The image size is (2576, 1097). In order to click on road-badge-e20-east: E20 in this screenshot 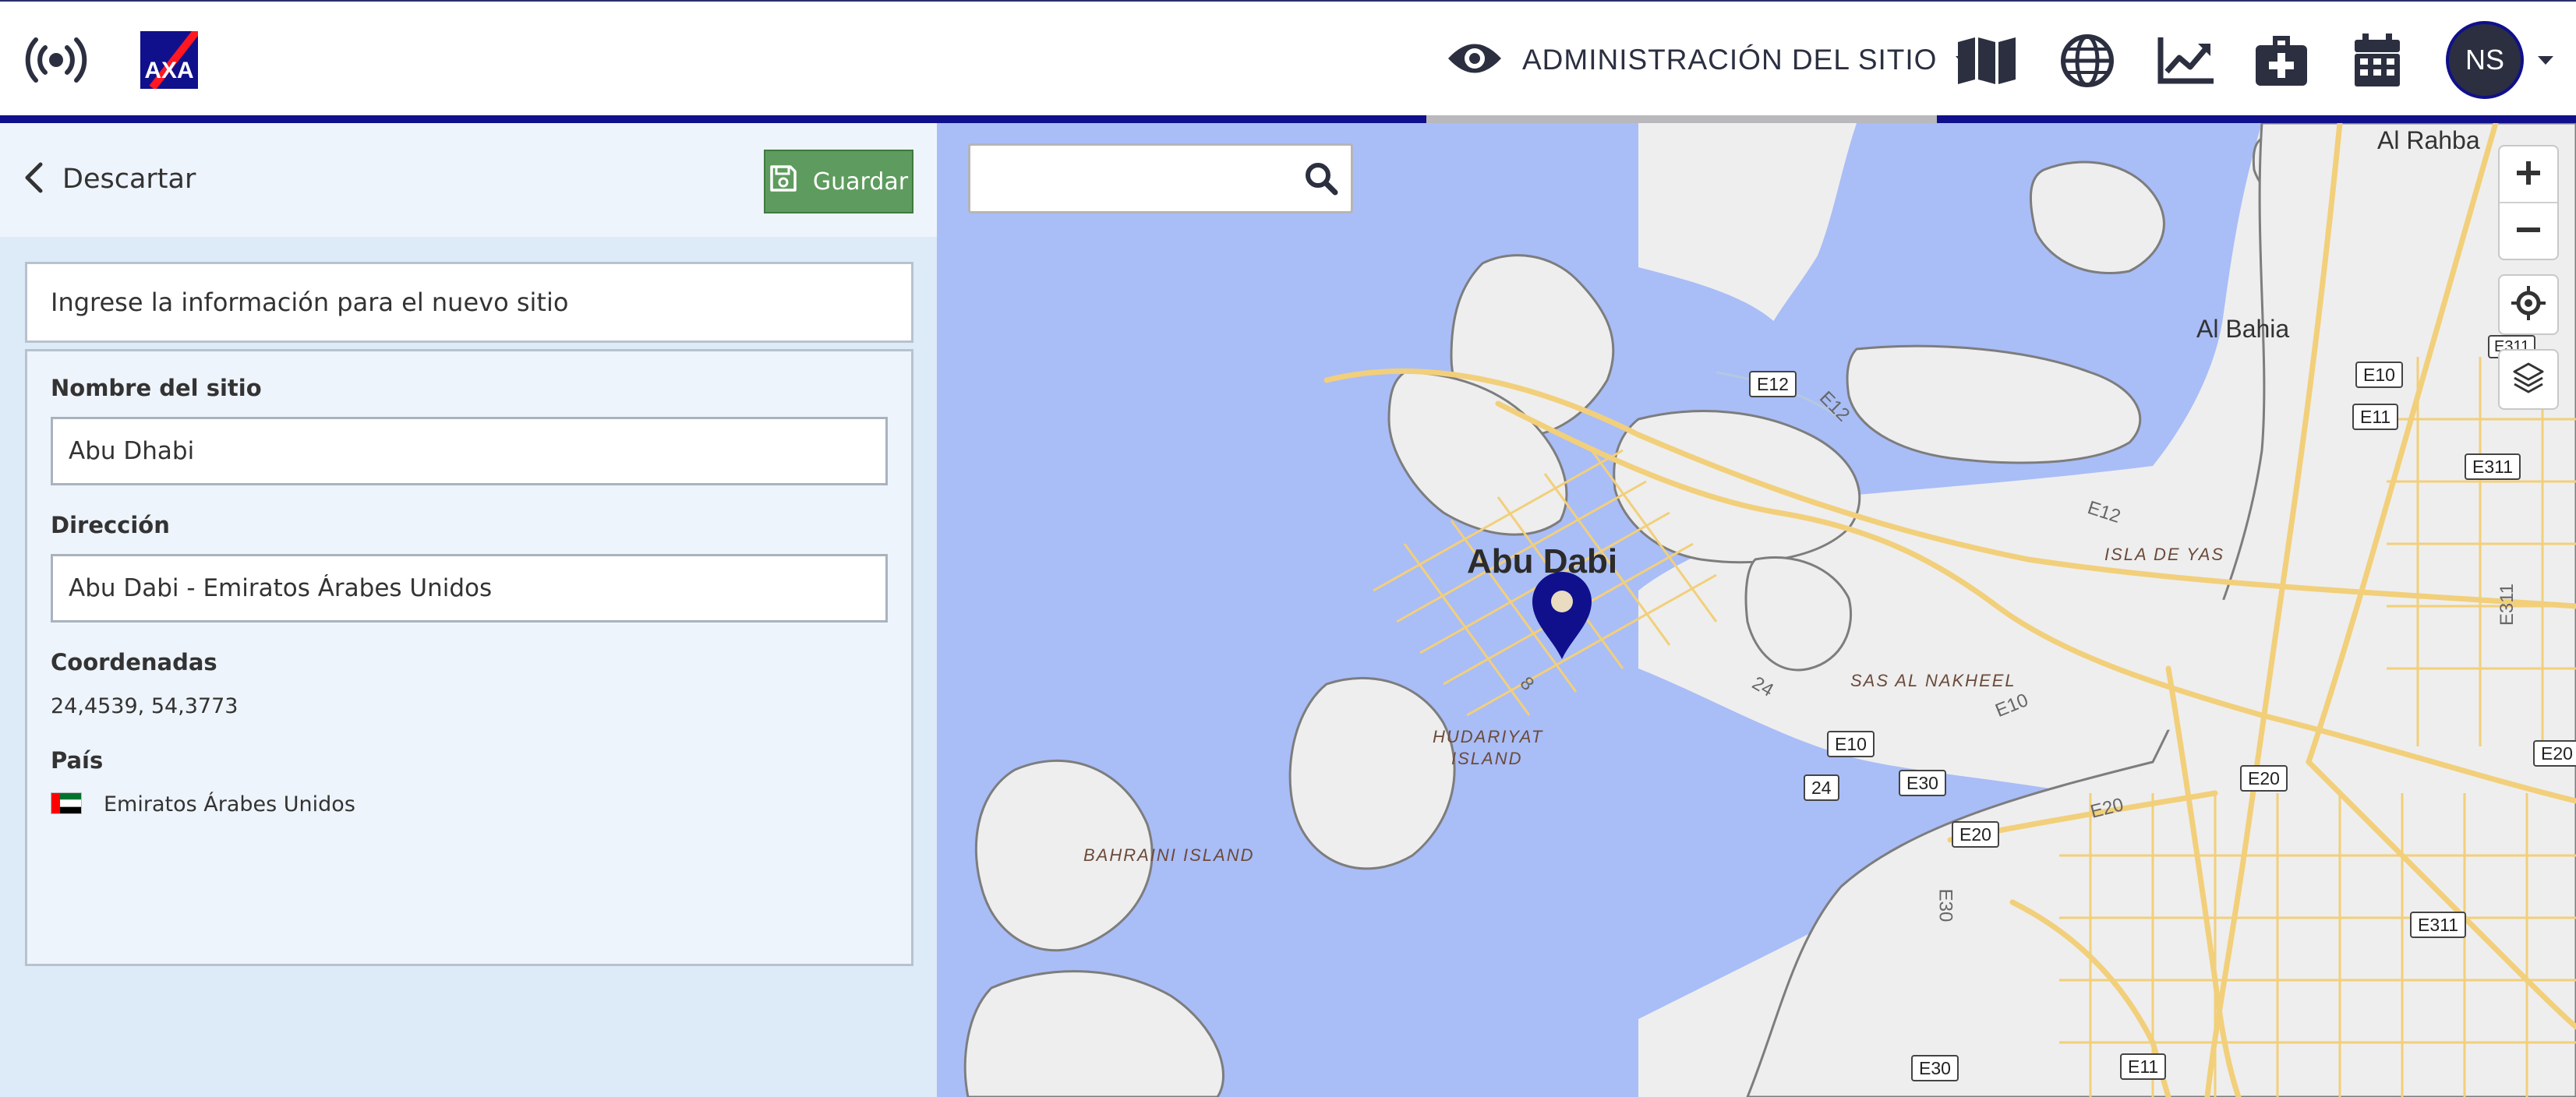, I will do `click(2264, 778)`.